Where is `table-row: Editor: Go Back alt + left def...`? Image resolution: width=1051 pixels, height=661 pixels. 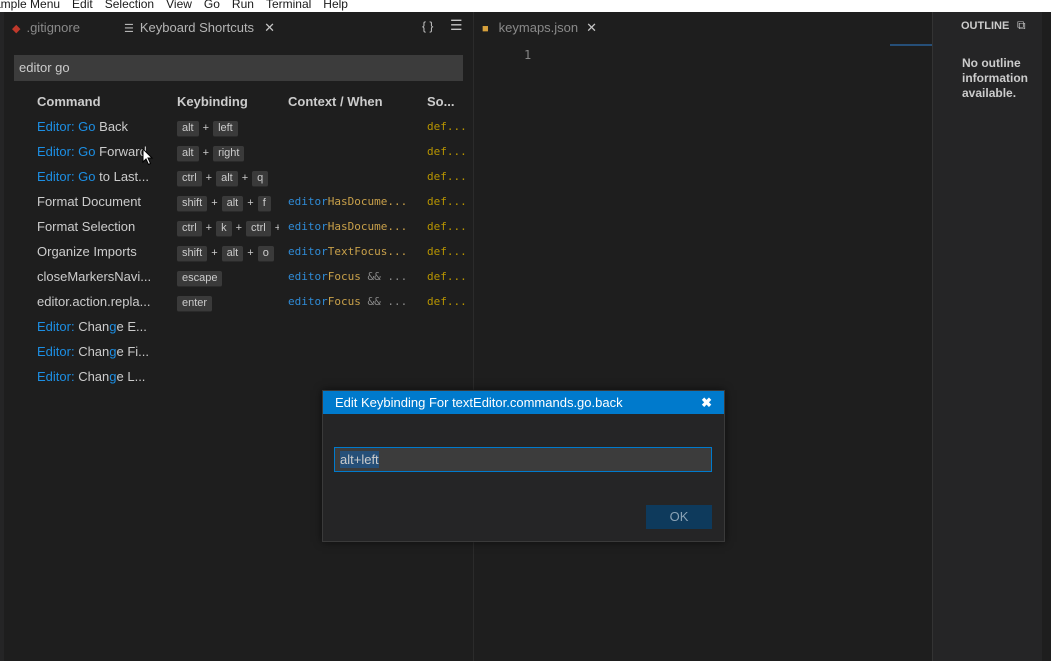 table-row: Editor: Go Back alt + left def... is located at coordinates (238, 126).